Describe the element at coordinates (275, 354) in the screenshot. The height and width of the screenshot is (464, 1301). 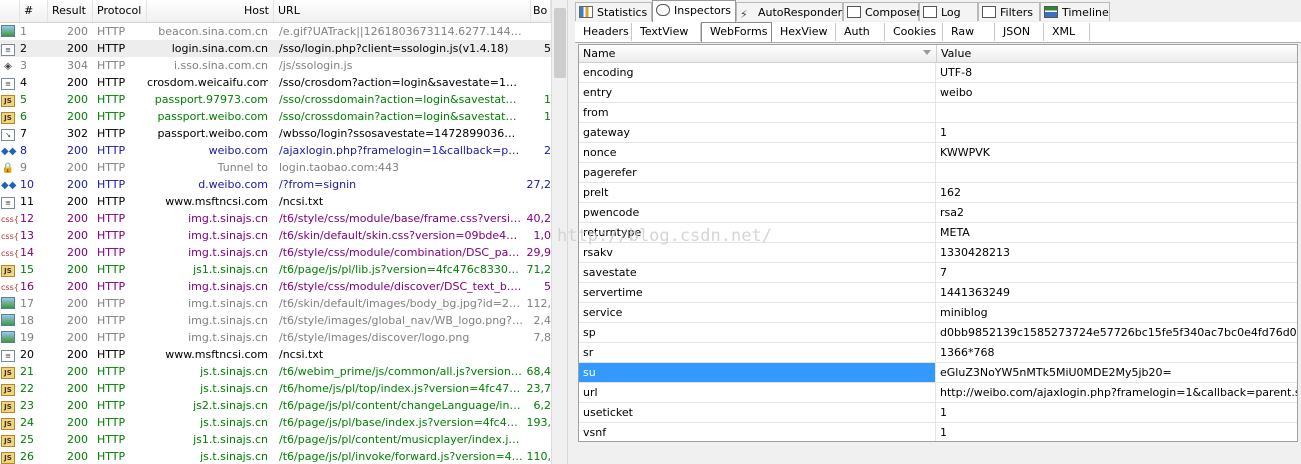
I see `session-row: ≡ 20 200 HTTP www.msftncsi.com/ncsi.txt` at that location.